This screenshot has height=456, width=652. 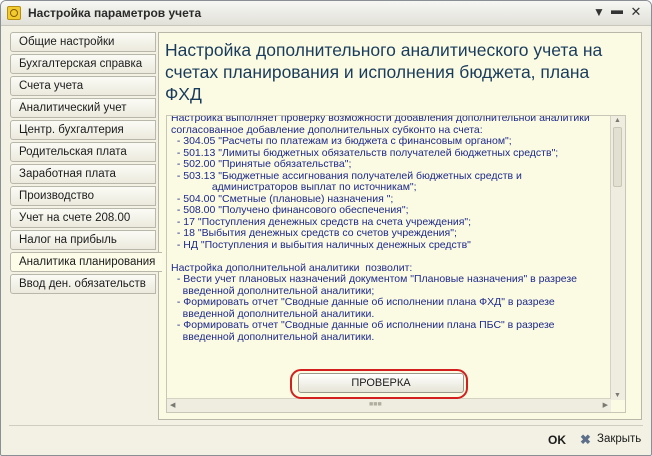 What do you see at coordinates (557, 440) in the screenshot?
I see `ok-button: OK` at bounding box center [557, 440].